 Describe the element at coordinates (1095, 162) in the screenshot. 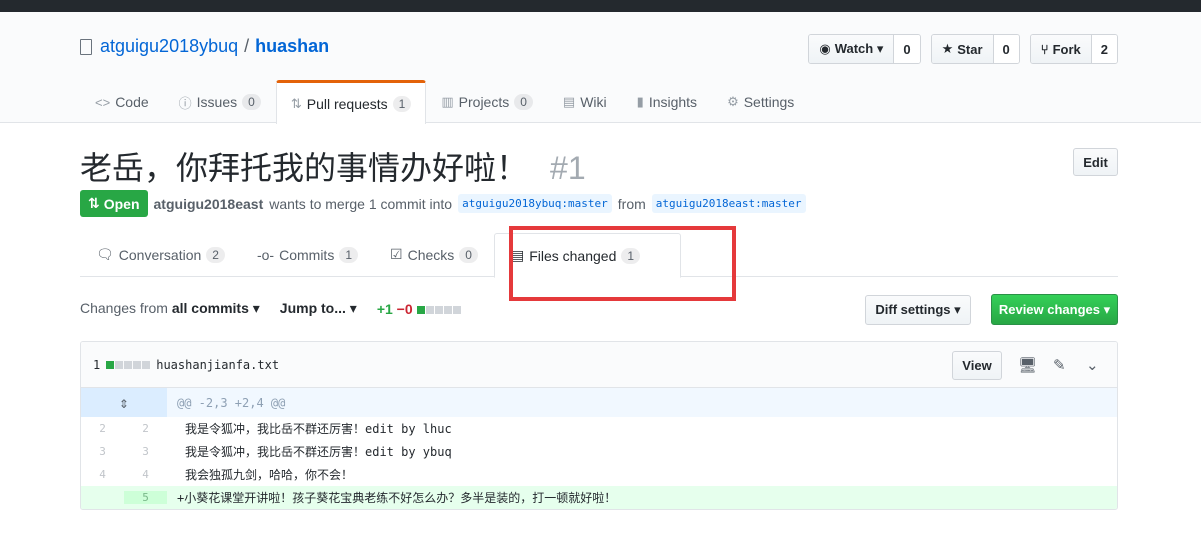

I see `edit-button: Edit` at that location.